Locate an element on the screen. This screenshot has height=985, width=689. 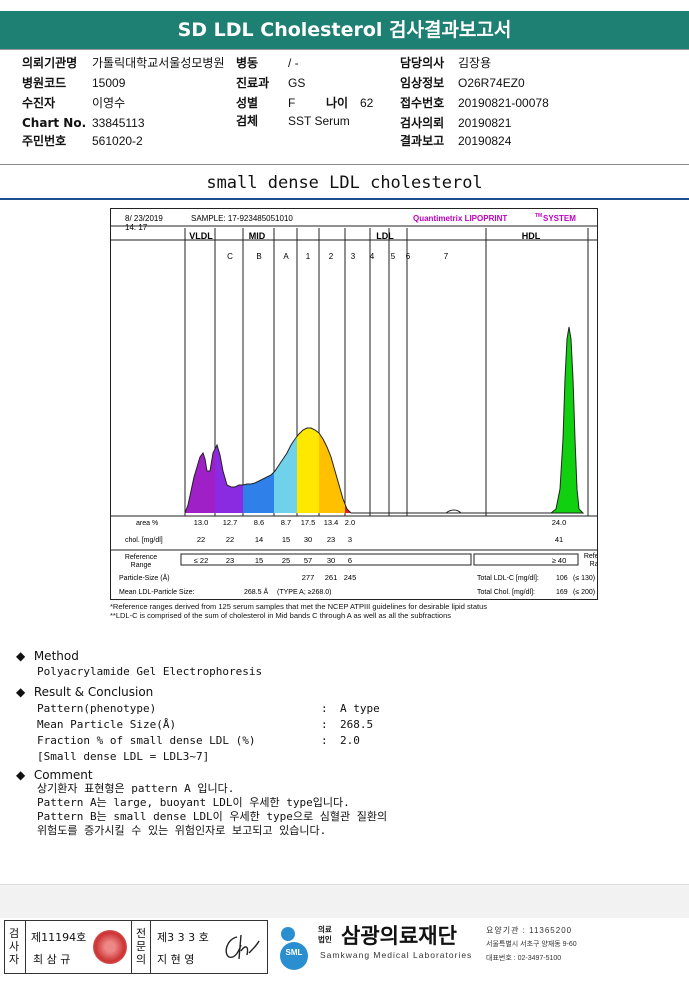
chart-no-value: 33845113 is located at coordinates (118, 123).